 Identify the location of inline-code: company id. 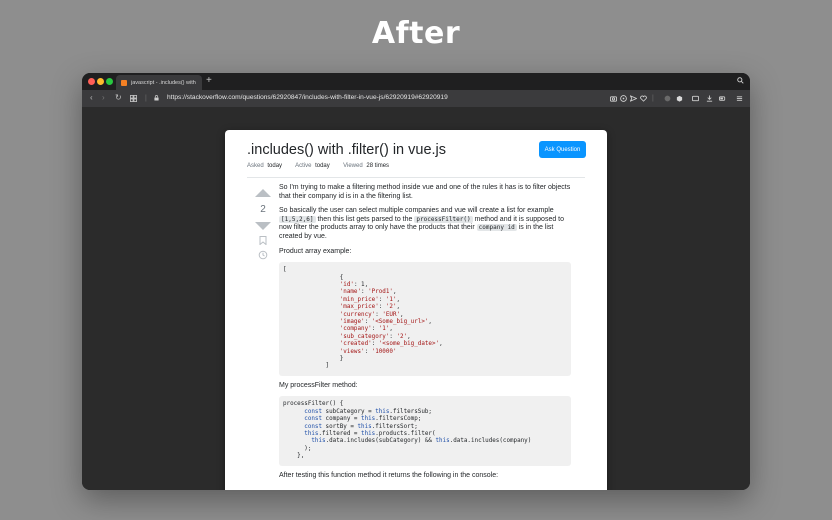
(496, 228).